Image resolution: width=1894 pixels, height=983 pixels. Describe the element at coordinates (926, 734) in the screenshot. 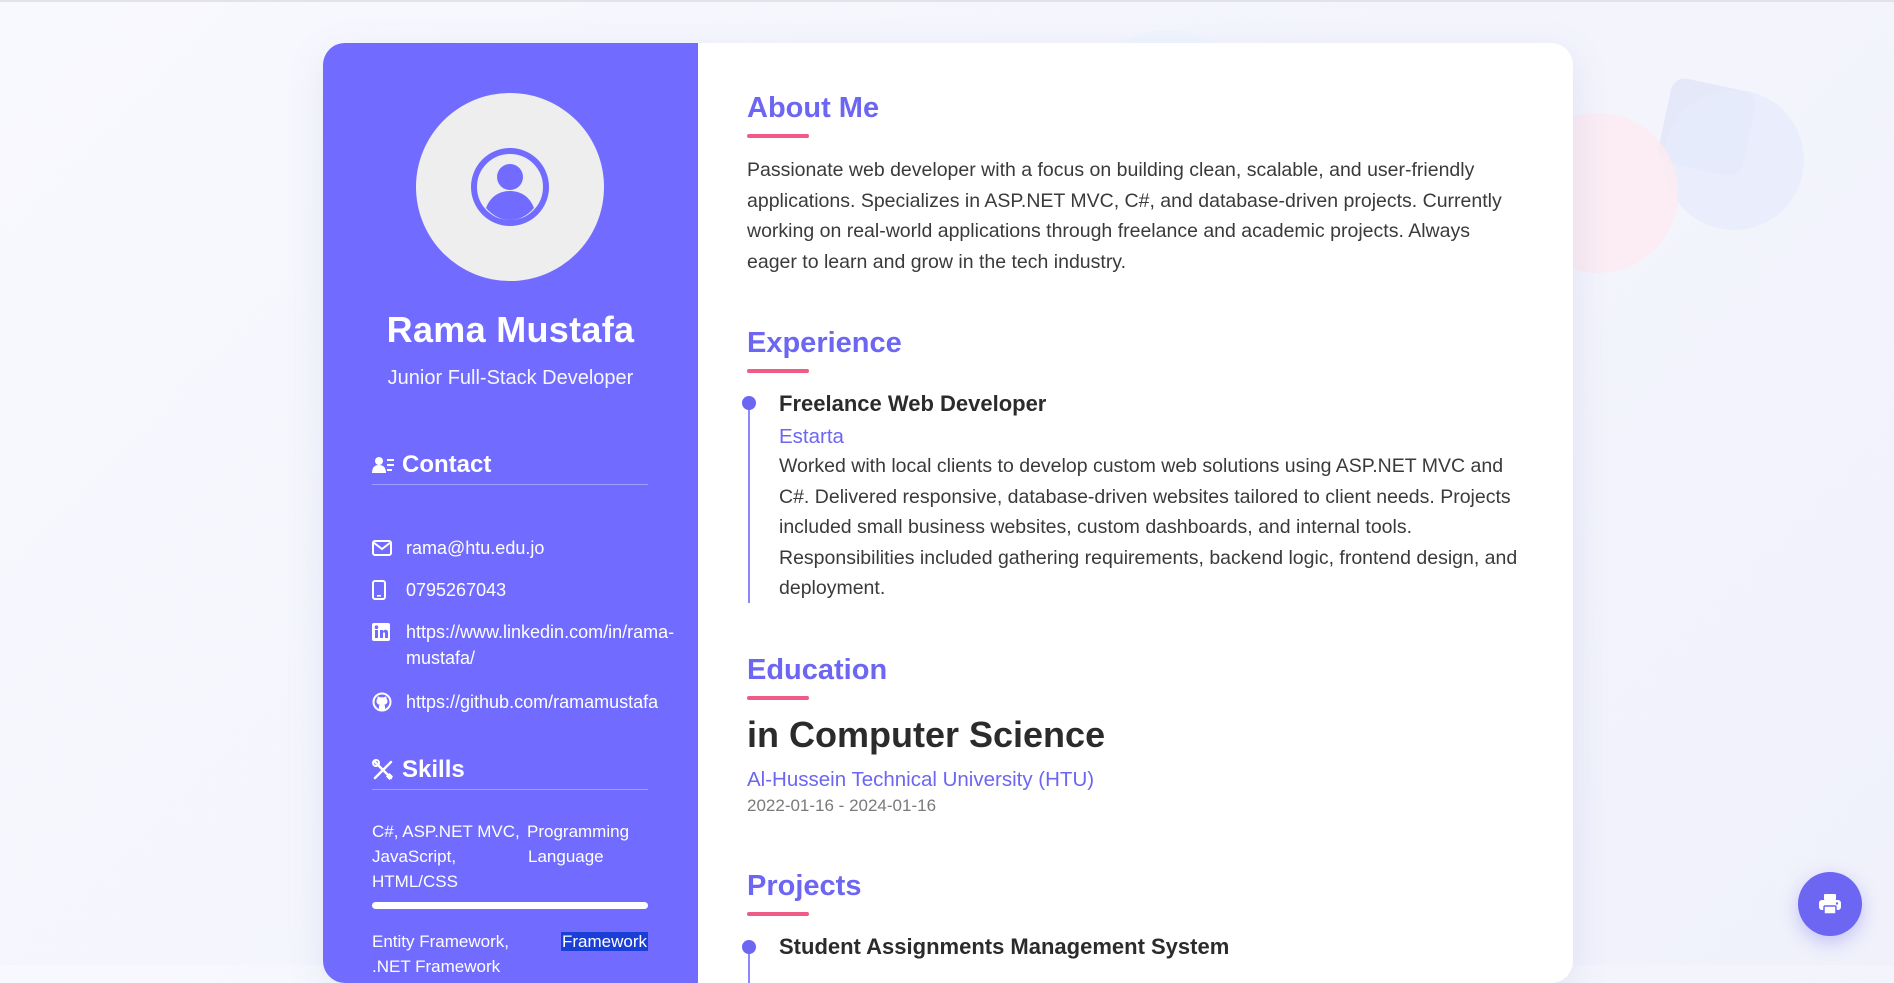

I see `education-degree: in Computer Science` at that location.